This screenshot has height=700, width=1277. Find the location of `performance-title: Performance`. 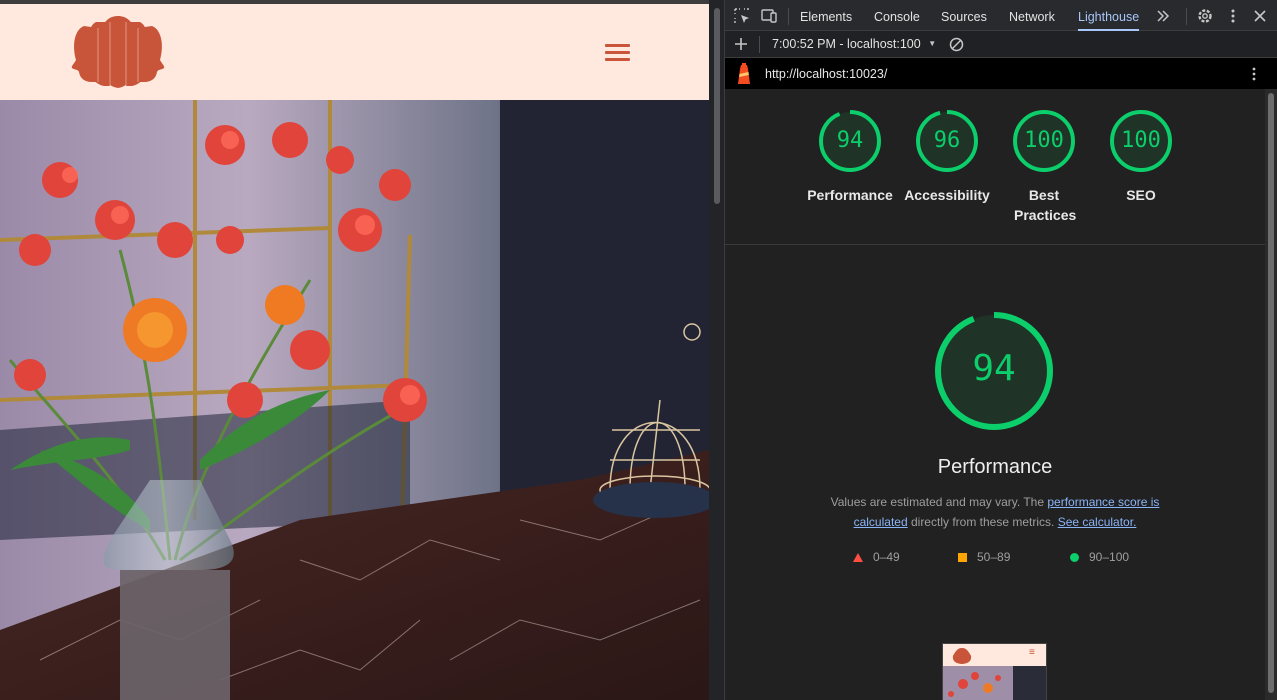

performance-title: Performance is located at coordinates (995, 467).